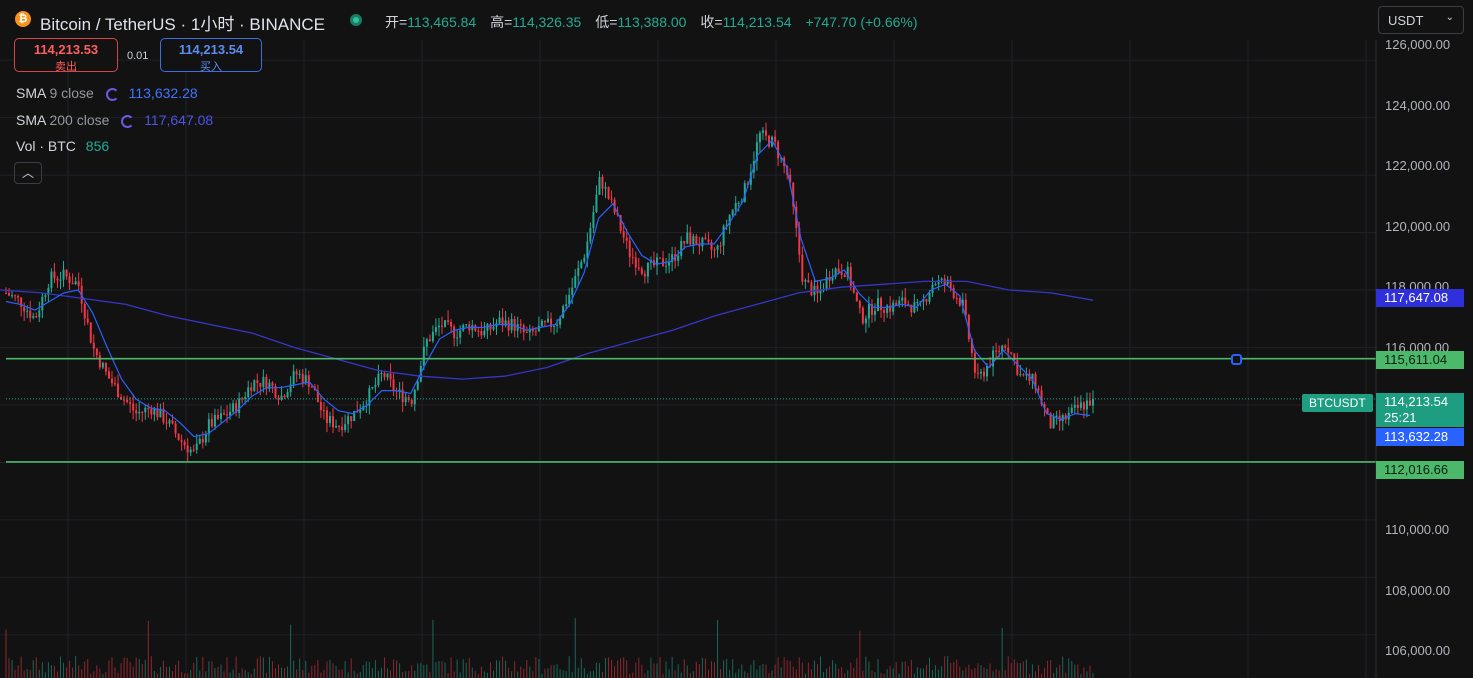 The width and height of the screenshot is (1473, 678). Describe the element at coordinates (182, 22) in the screenshot. I see `symbol-title: Bitcoin / TetherUS · 1小时 · BINANCE` at that location.